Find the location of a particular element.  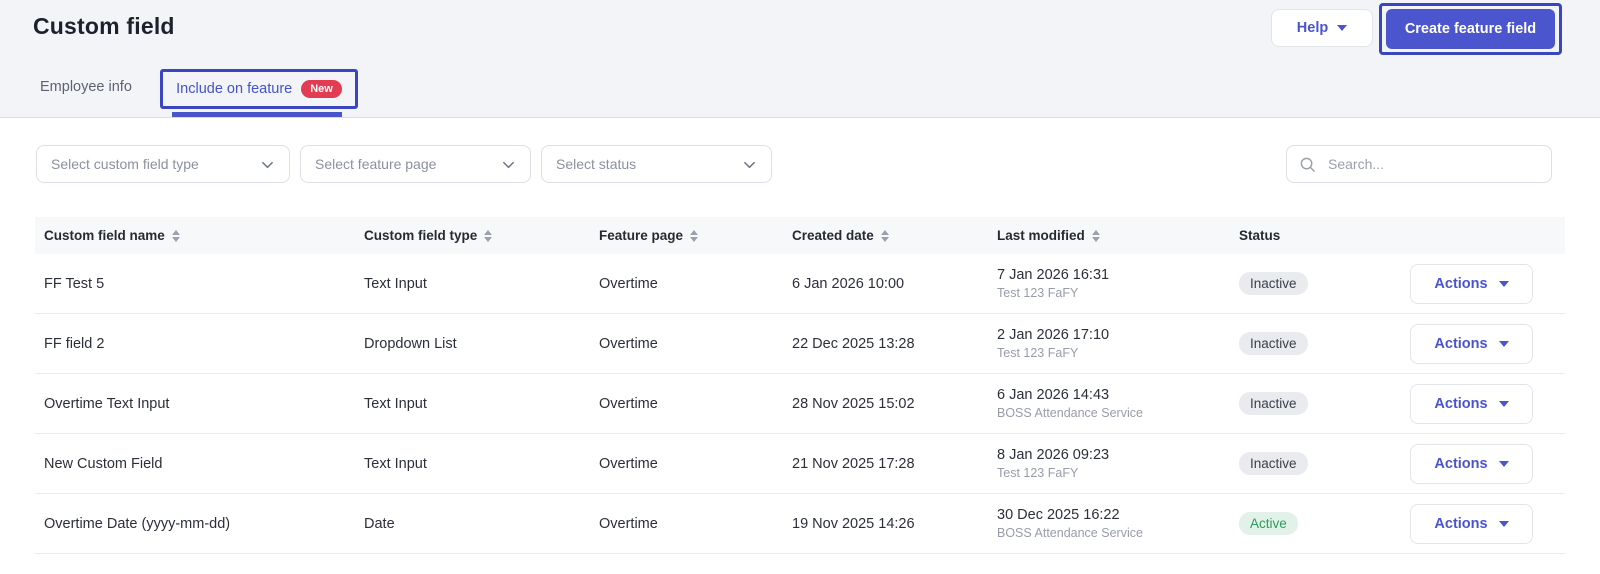

cell-created-date: 28 Nov 2025 15:02 is located at coordinates (853, 403).